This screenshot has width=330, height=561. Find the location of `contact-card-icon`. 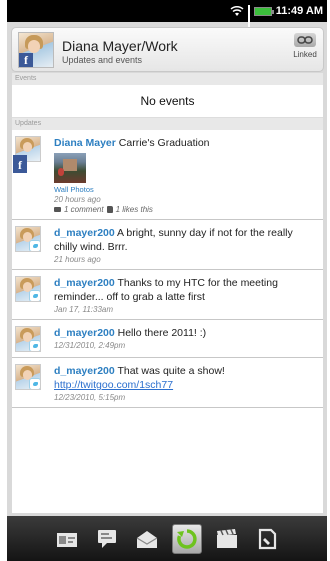

contact-card-icon is located at coordinates (67, 539).